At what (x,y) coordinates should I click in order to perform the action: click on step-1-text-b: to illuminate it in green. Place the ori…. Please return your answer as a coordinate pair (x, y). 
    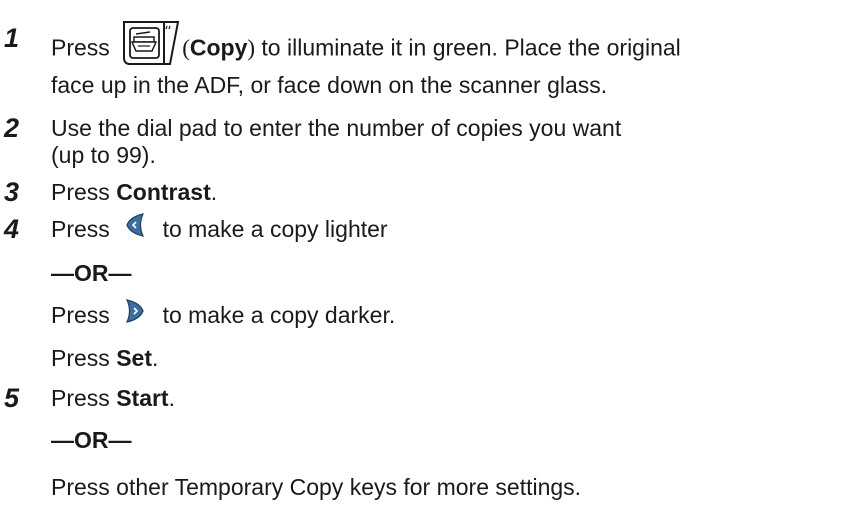
    Looking at the image, I should click on (468, 47).